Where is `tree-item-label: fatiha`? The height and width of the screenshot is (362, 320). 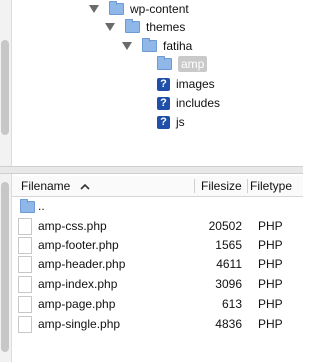
tree-item-label: fatiha is located at coordinates (178, 46).